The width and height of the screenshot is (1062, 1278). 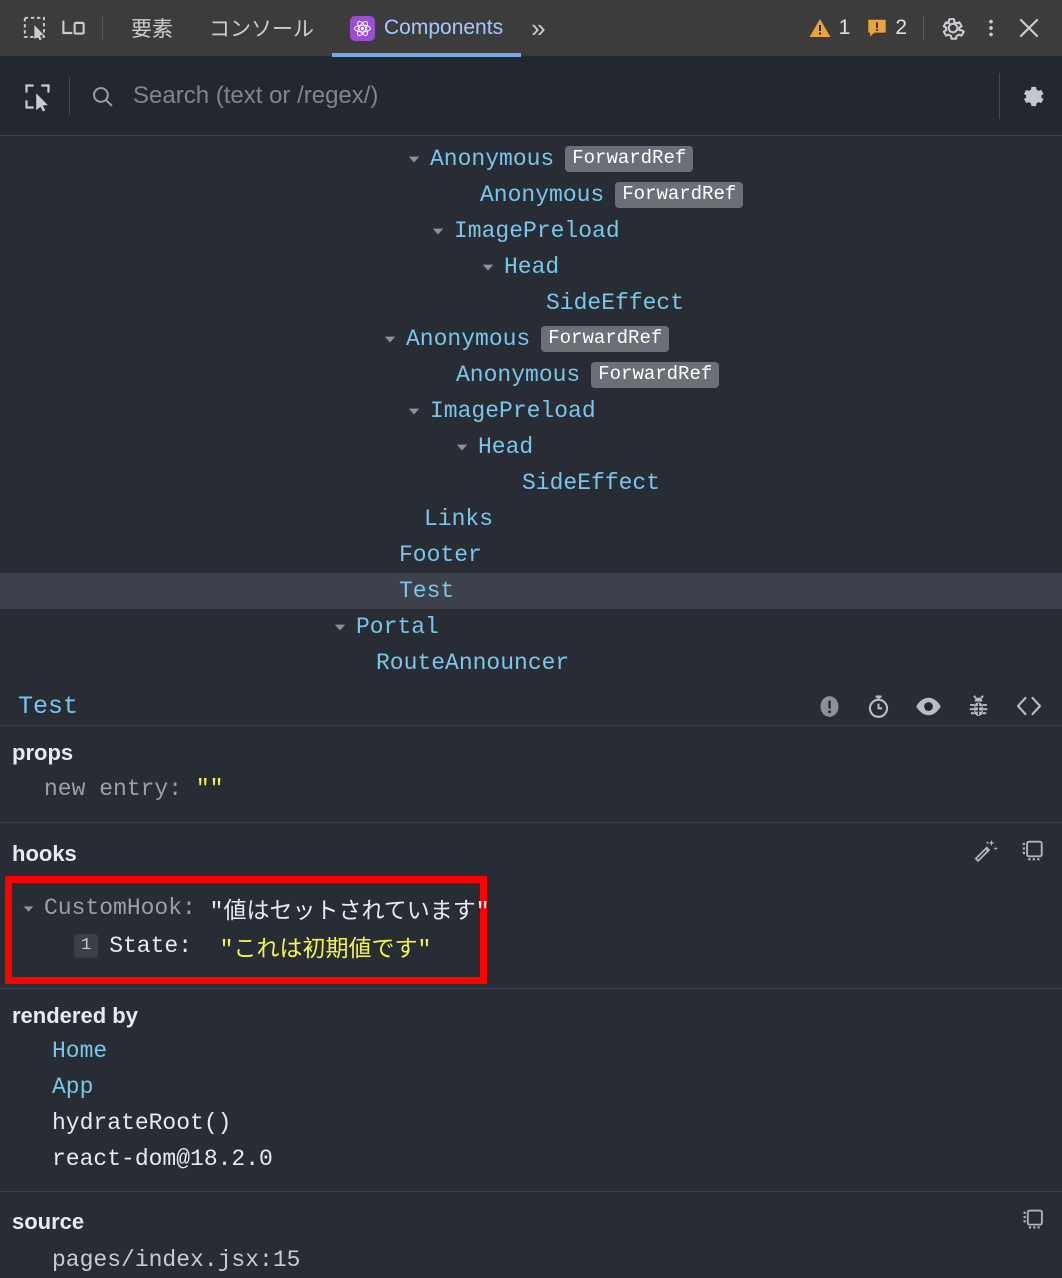 I want to click on tree-row: Links, so click(x=531, y=519).